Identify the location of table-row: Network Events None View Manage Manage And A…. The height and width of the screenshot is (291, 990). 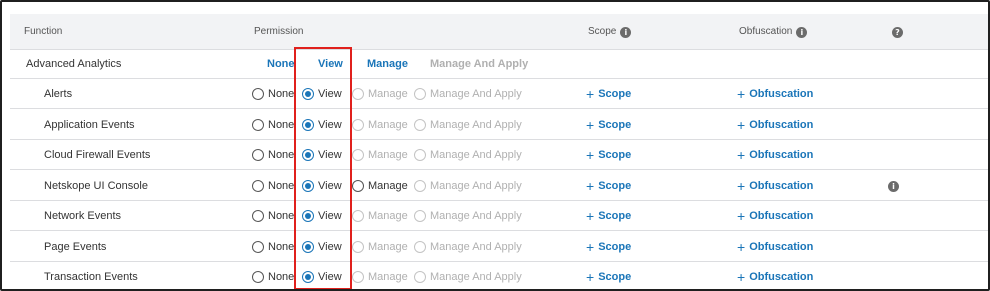
(499, 216).